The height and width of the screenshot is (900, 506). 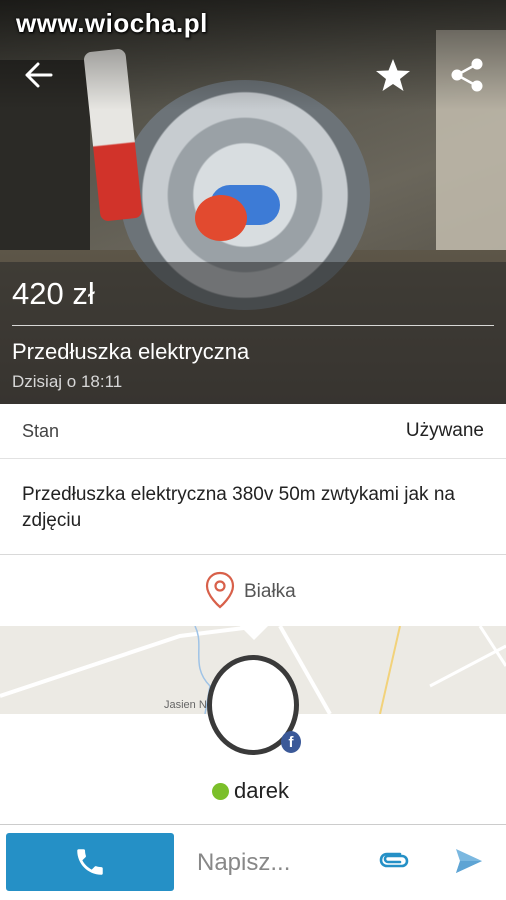 I want to click on online-status-icon, so click(x=220, y=791).